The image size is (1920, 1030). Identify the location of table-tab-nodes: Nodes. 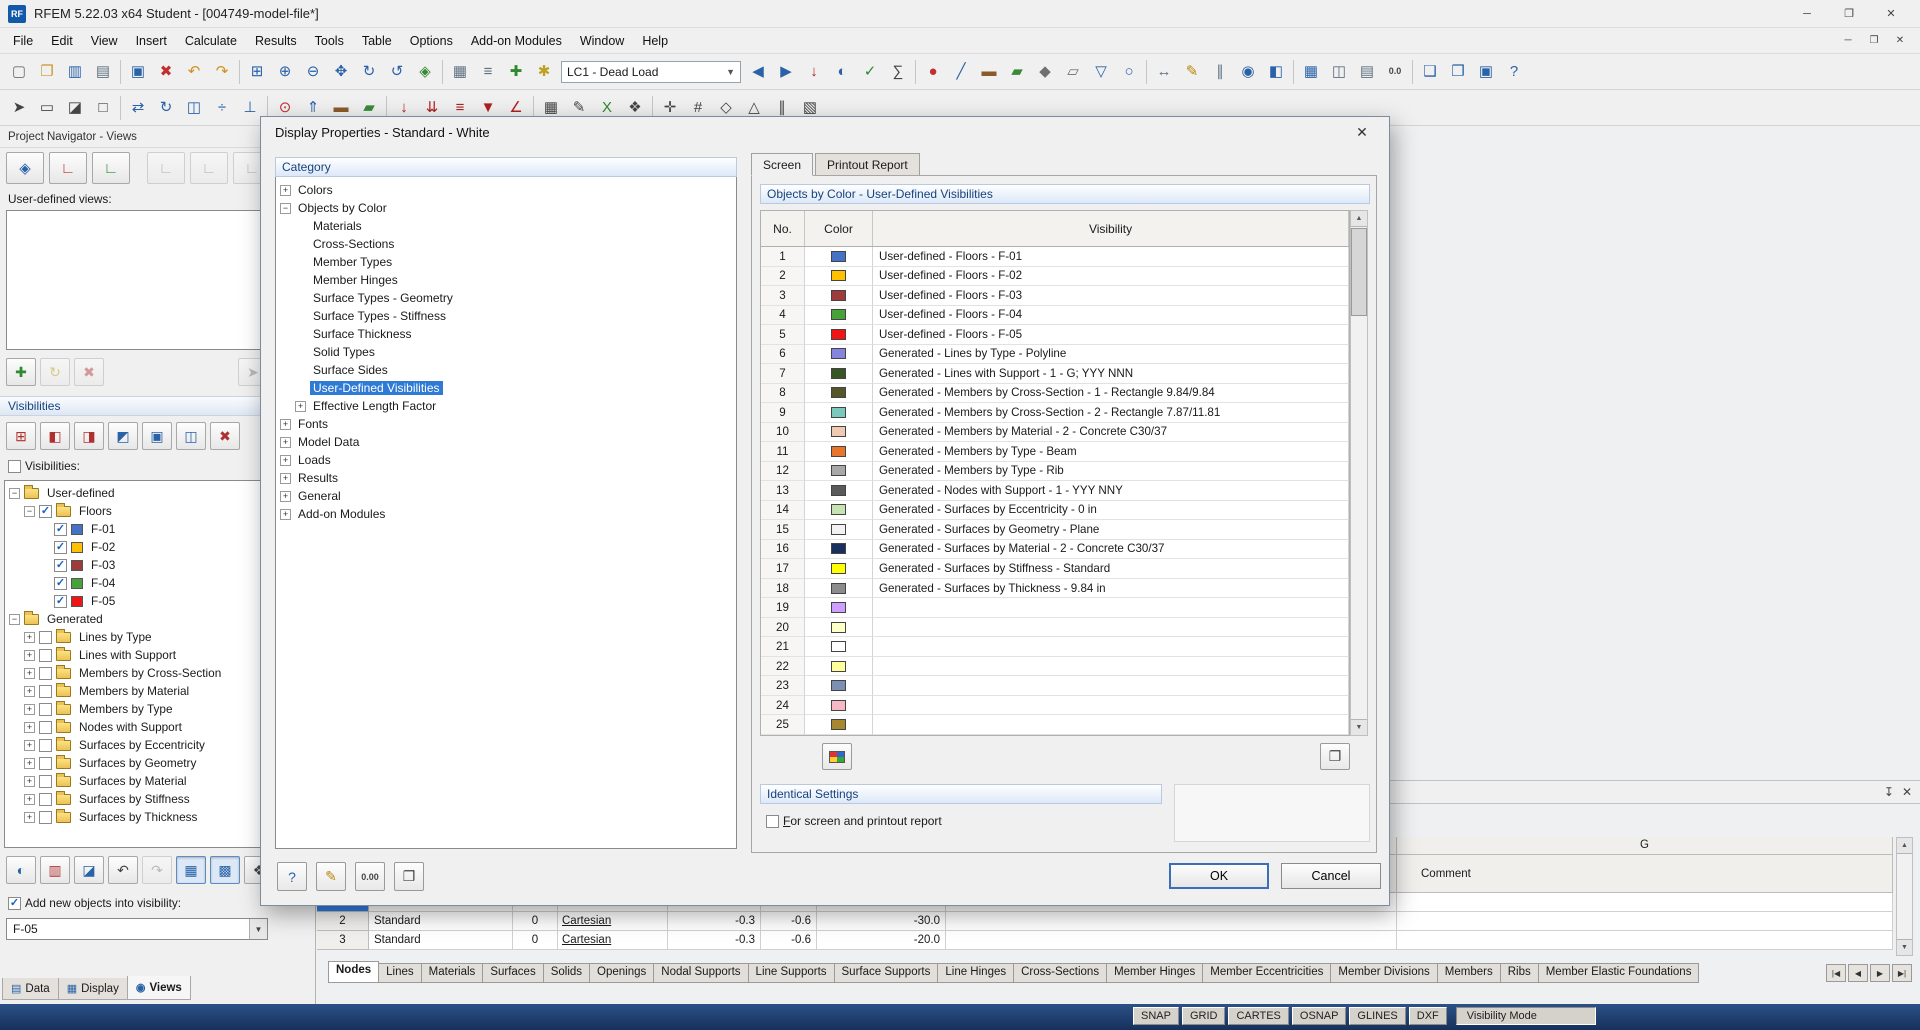
(354, 972).